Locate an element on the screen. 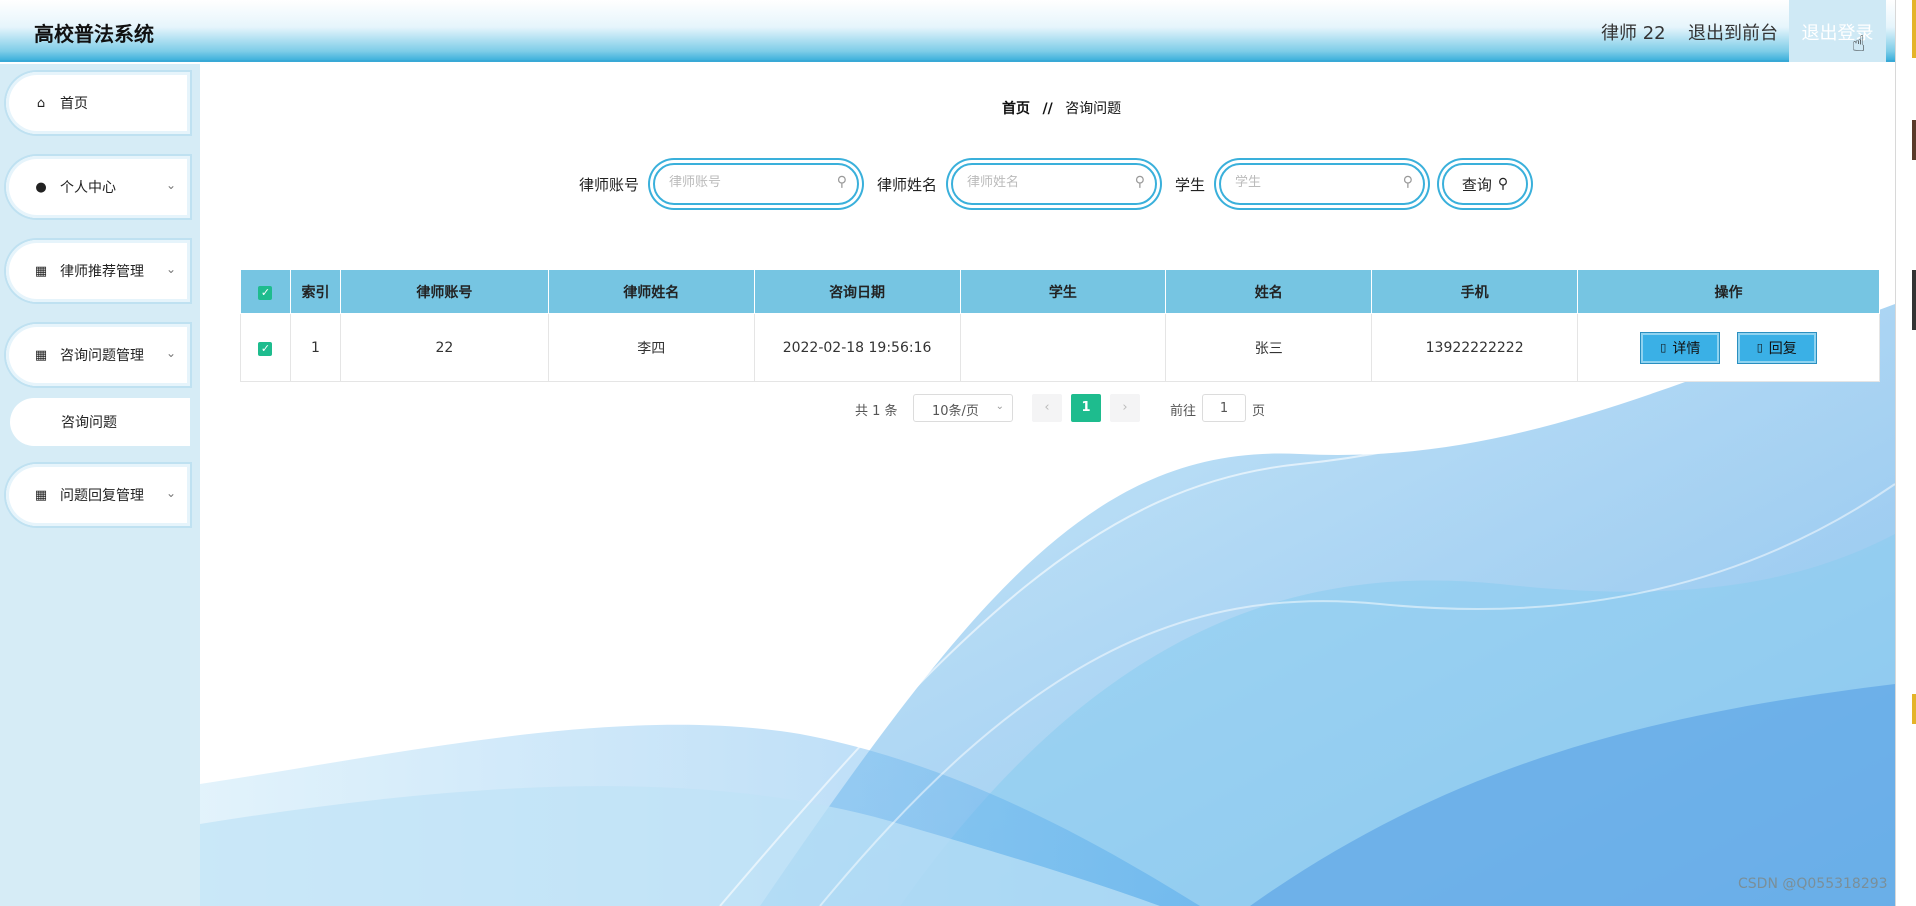  reply-button: ▯ 回复 is located at coordinates (1776, 347).